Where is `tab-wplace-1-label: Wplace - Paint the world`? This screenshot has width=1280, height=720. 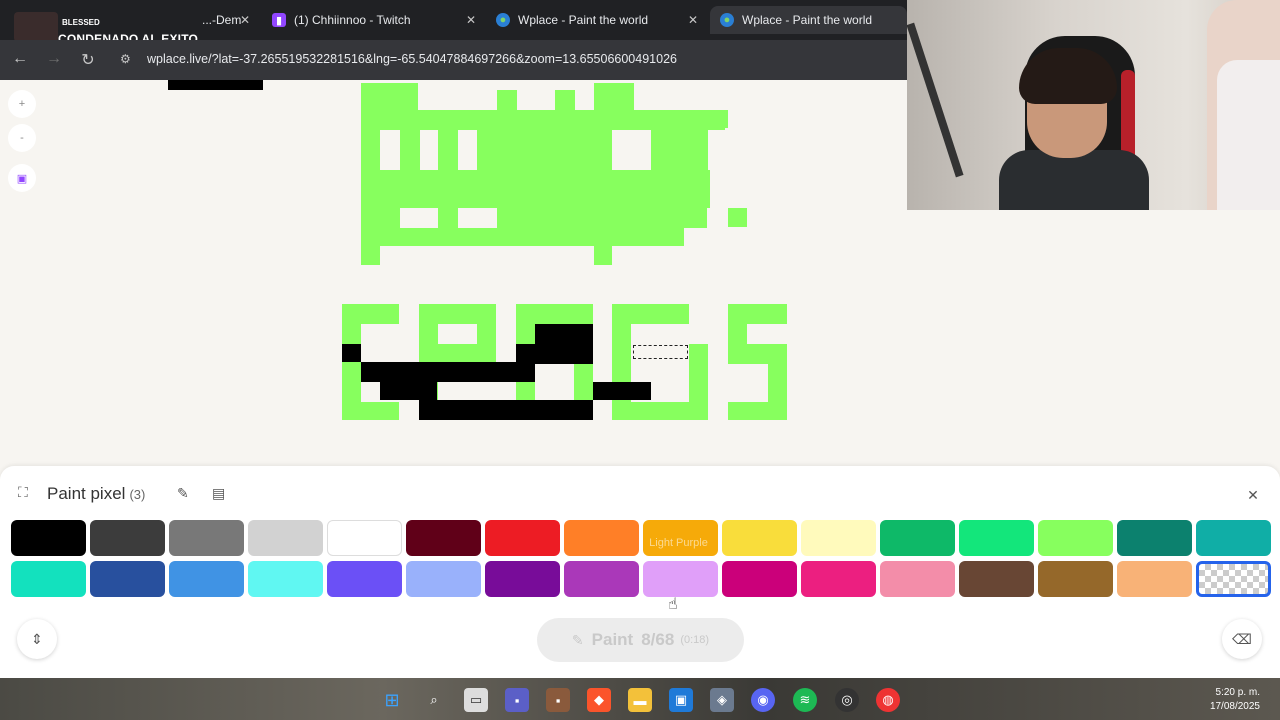
tab-wplace-1-label: Wplace - Paint the world is located at coordinates (583, 20).